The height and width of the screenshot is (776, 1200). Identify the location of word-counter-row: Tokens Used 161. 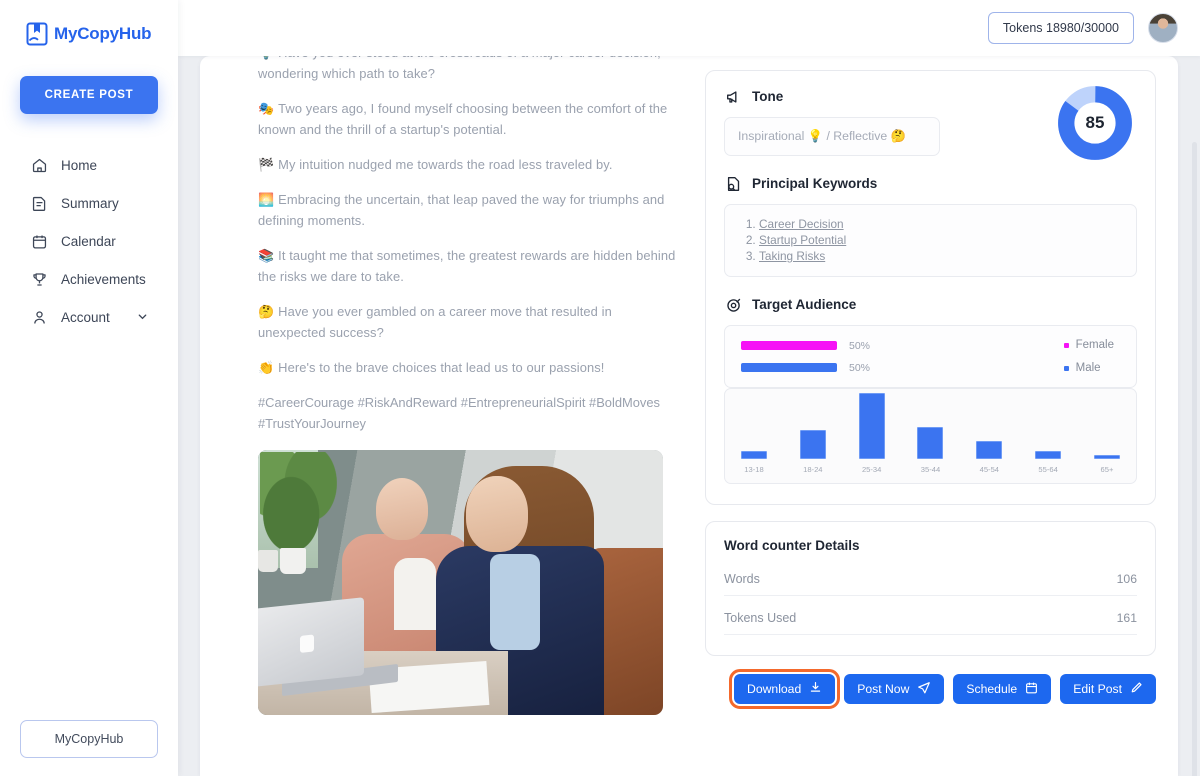
(930, 620).